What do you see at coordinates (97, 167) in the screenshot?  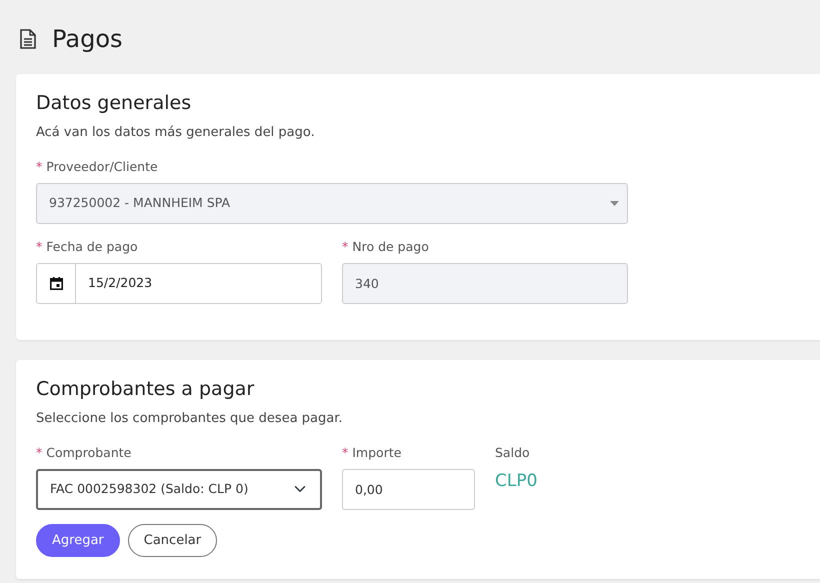 I see `field-label: * Proveedor/Cliente` at bounding box center [97, 167].